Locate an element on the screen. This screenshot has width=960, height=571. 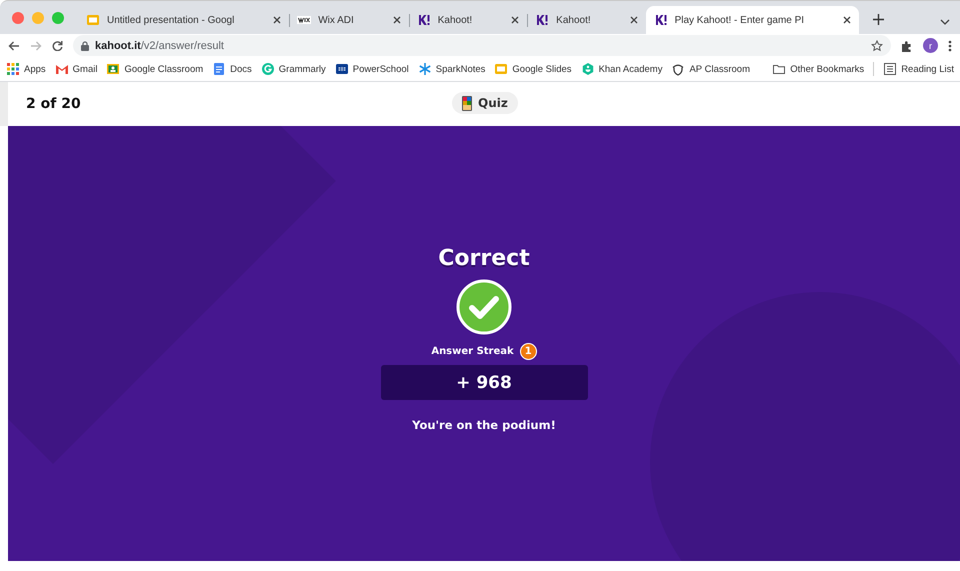
classroom-icon is located at coordinates (113, 69).